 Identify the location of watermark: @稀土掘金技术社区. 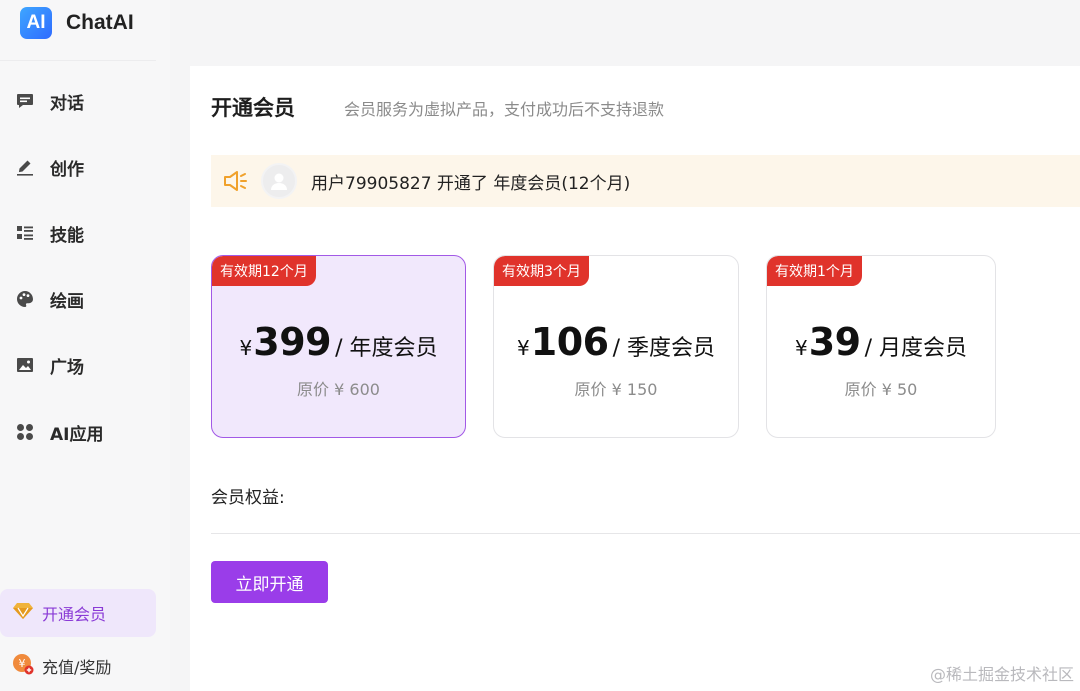
(1001, 674).